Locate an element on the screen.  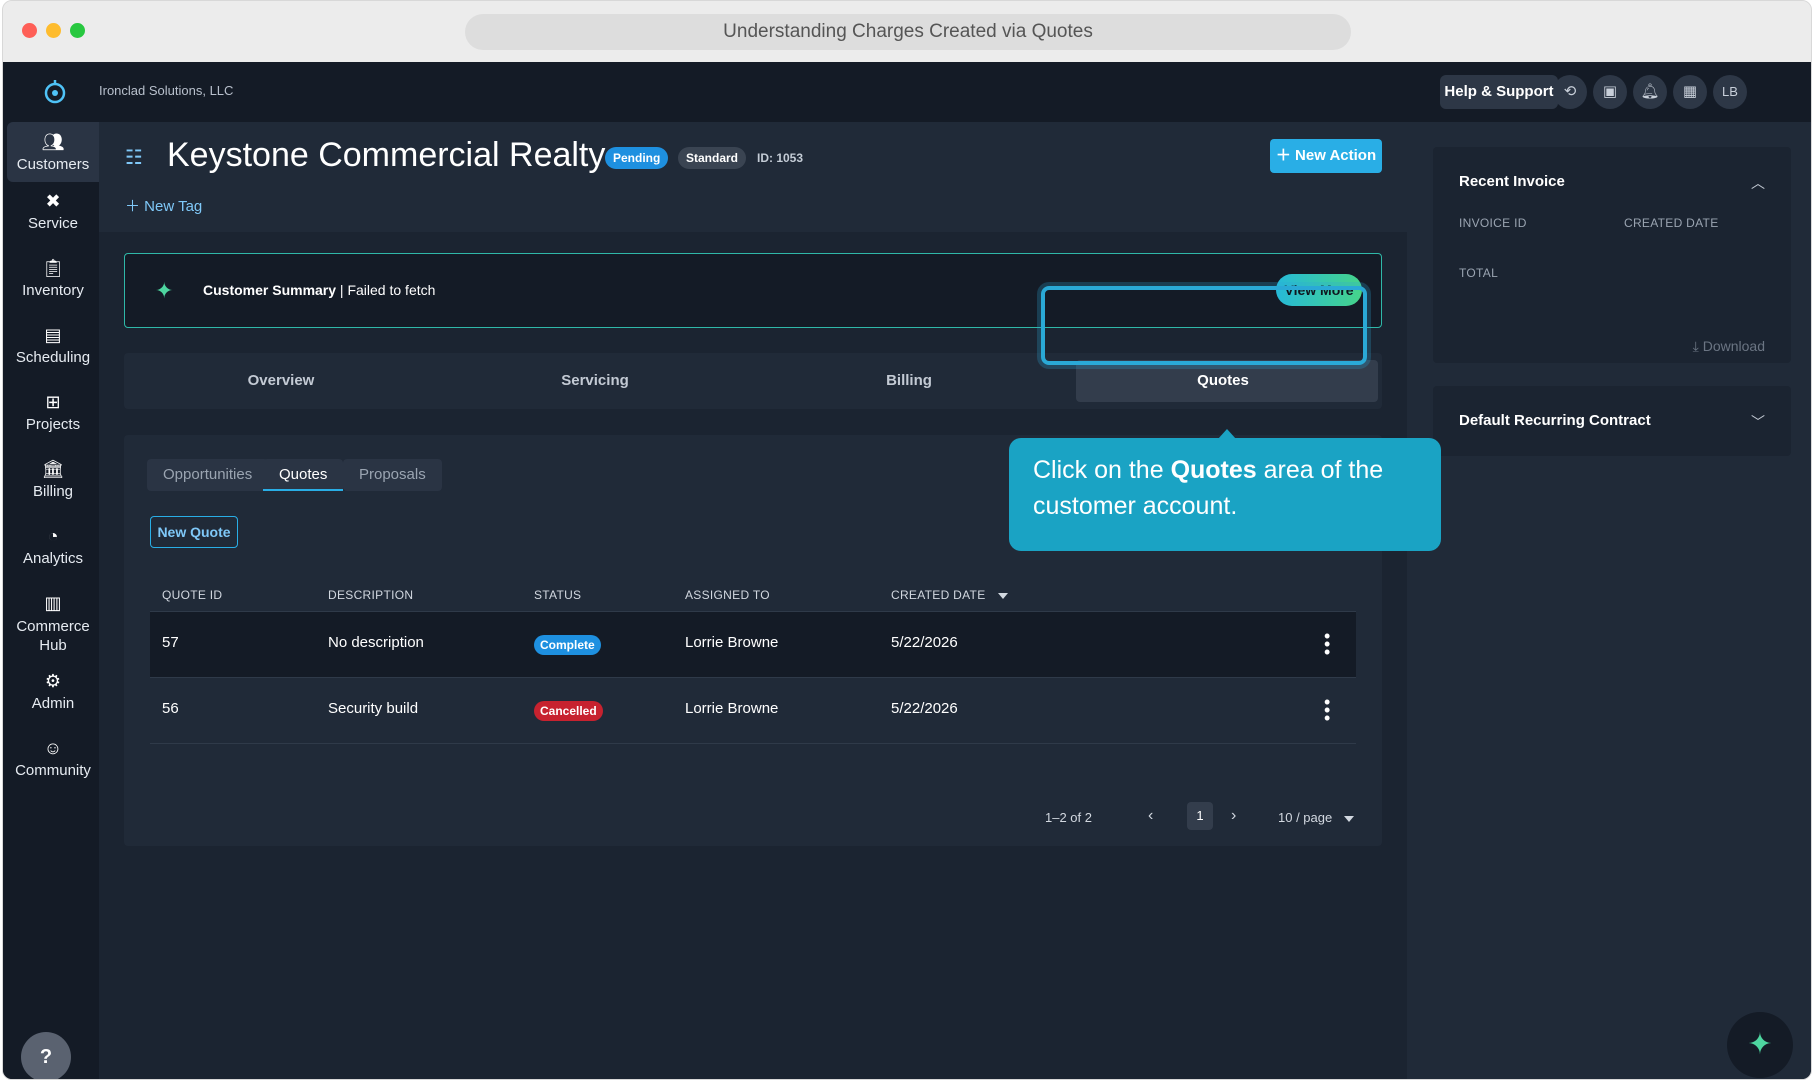
summary-message: | Failed to fetch is located at coordinates (386, 290).